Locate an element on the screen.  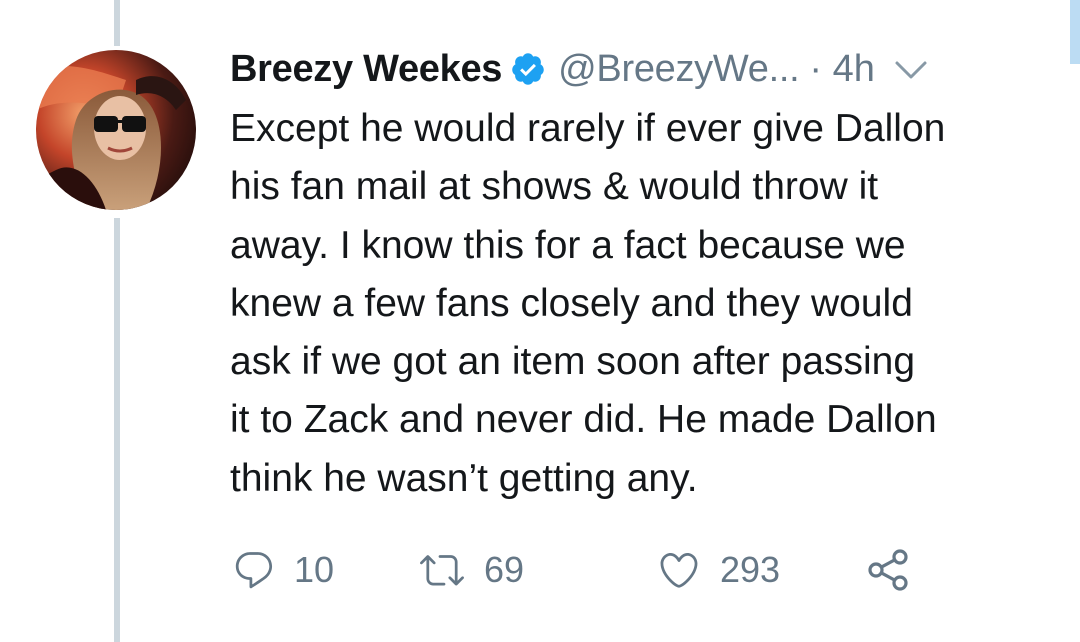
share-icon is located at coordinates (888, 570).